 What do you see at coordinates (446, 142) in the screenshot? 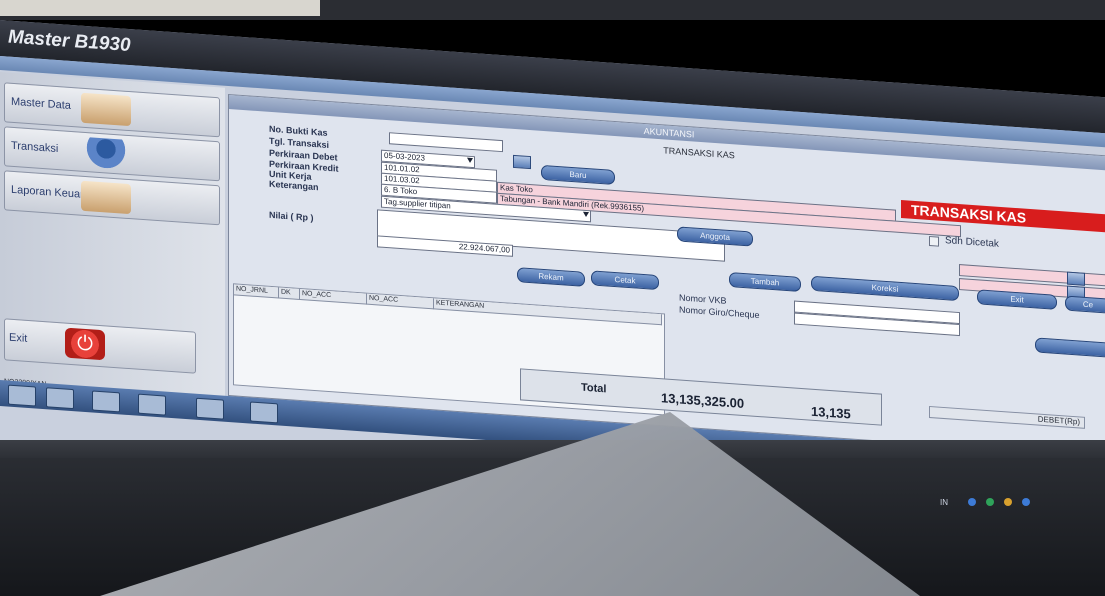
I see `no-bukti-input` at bounding box center [446, 142].